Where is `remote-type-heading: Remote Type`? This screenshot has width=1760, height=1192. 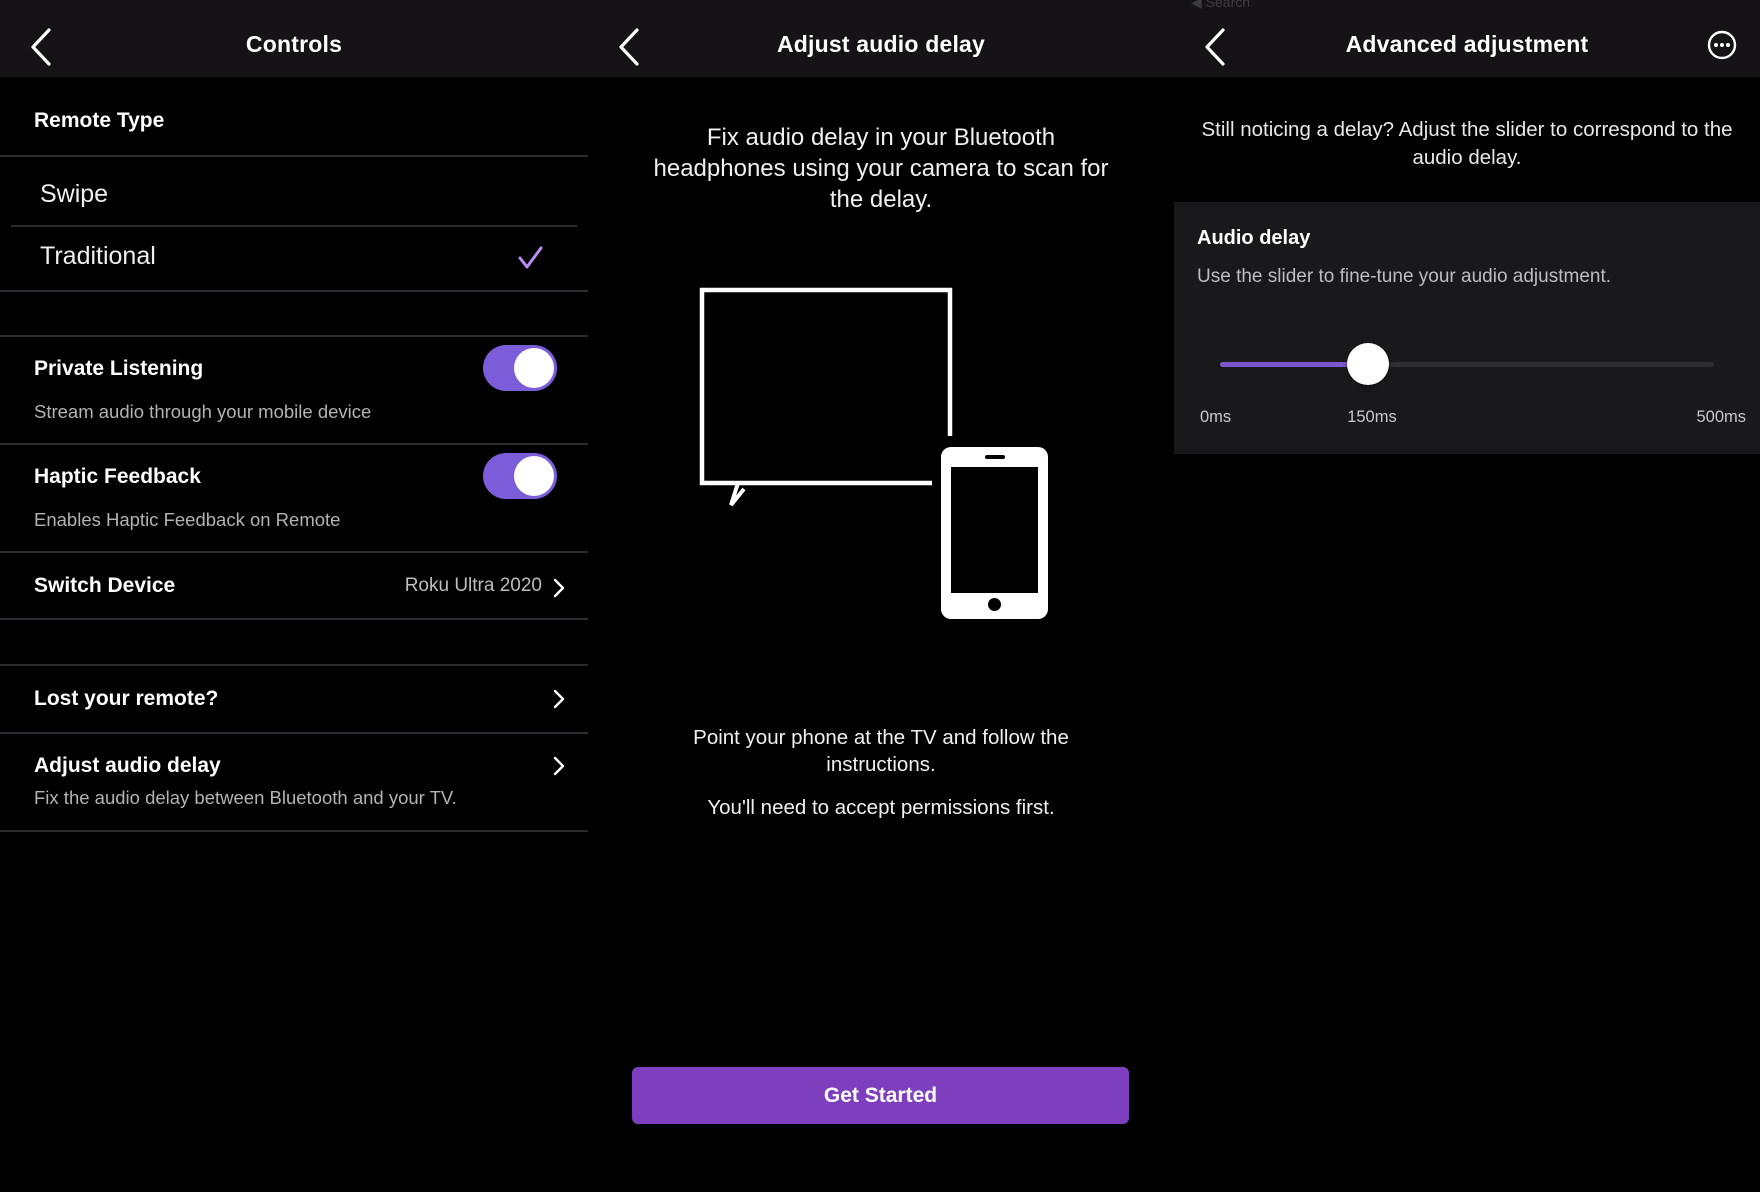 remote-type-heading: Remote Type is located at coordinates (99, 120).